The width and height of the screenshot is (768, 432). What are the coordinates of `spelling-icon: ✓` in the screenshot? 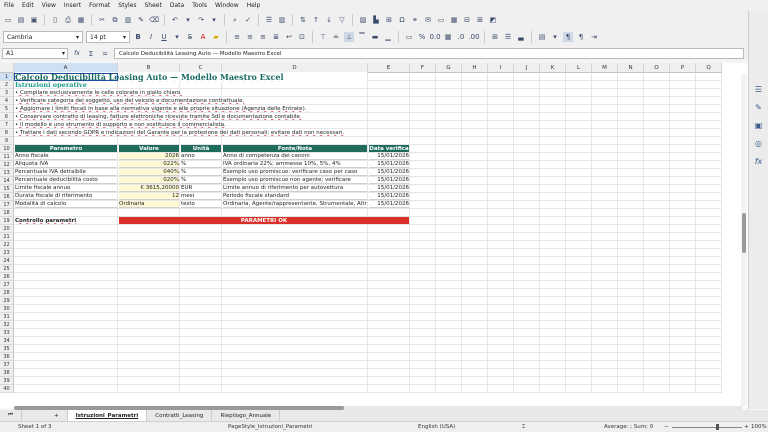 It's located at (248, 20).